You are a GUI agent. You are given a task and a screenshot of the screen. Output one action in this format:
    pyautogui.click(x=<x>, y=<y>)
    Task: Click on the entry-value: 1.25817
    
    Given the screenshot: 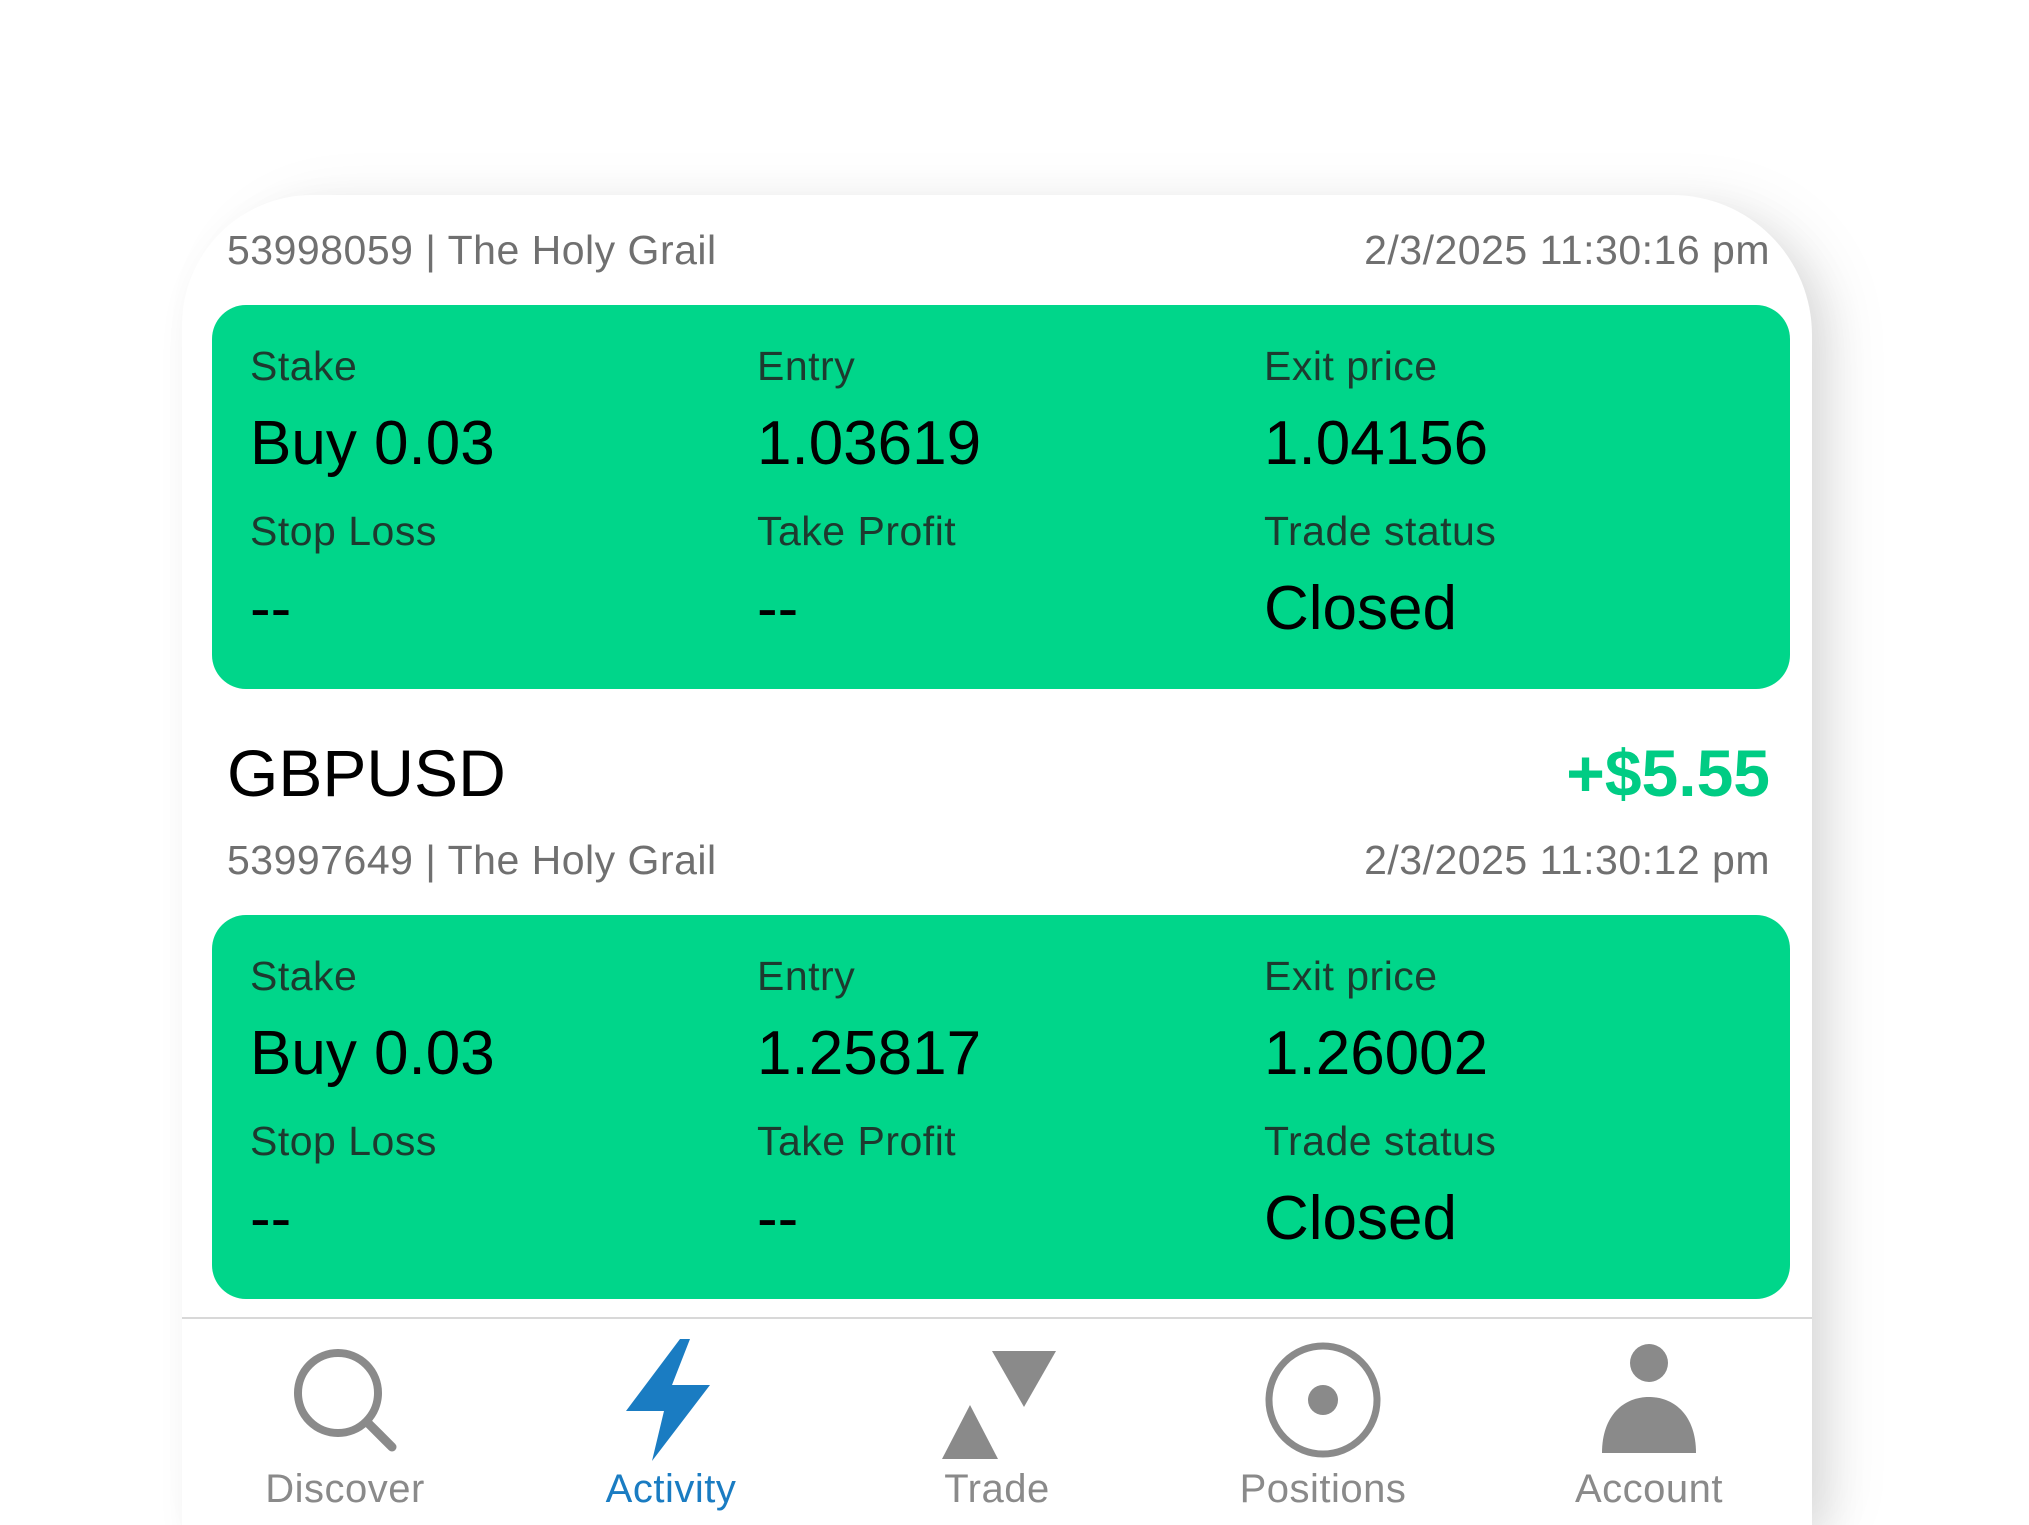 What is the action you would take?
    pyautogui.click(x=869, y=1053)
    